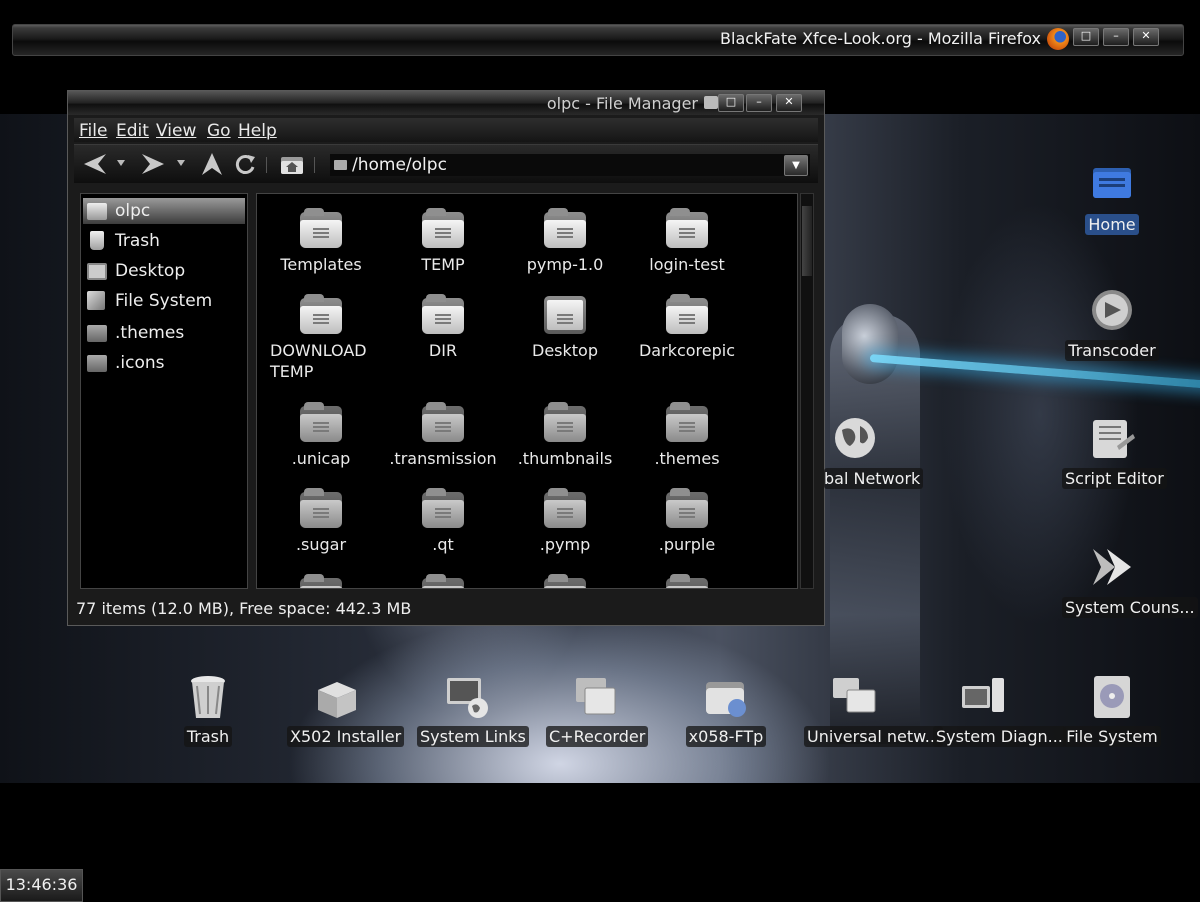 This screenshot has height=902, width=1200. I want to click on desktop-icon-trash: Trash, so click(208, 710).